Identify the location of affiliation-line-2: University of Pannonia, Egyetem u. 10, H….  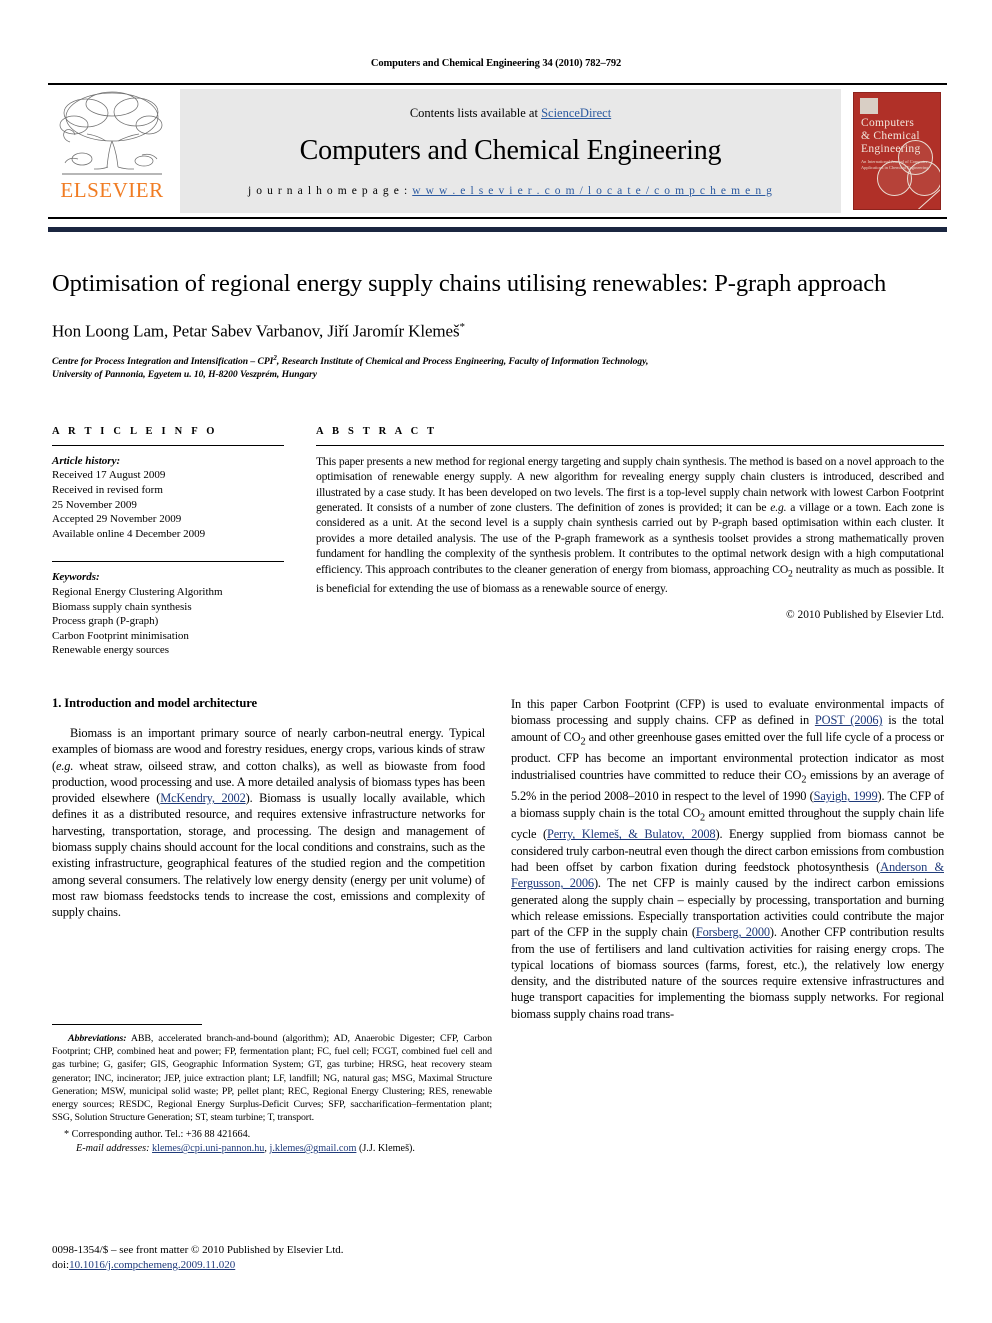
(184, 375).